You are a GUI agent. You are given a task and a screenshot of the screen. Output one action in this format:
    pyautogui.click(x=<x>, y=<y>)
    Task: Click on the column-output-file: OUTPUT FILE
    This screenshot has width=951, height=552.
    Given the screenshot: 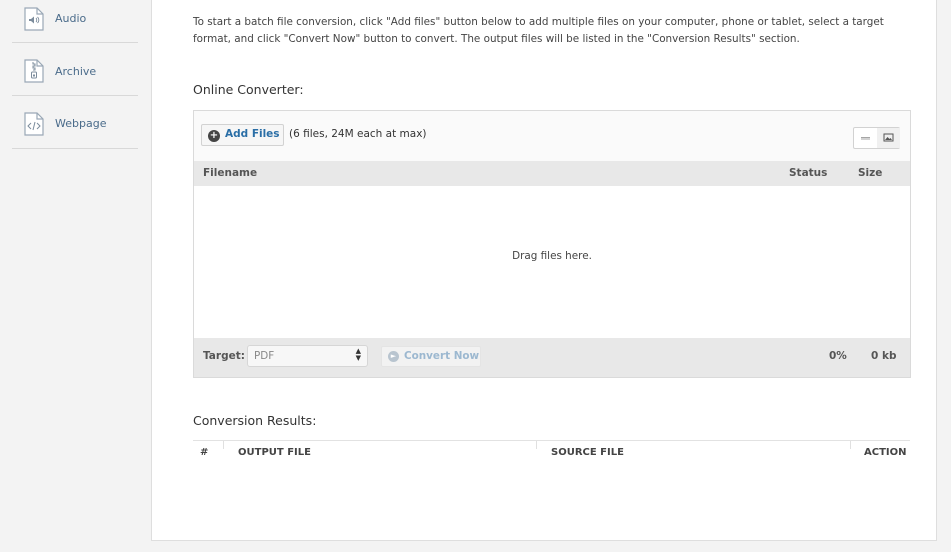 What is the action you would take?
    pyautogui.click(x=274, y=452)
    